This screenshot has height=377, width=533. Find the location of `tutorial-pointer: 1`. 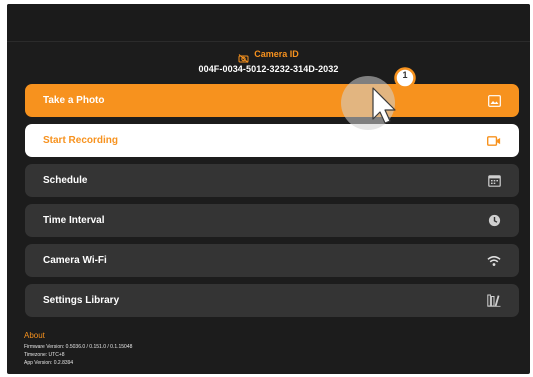

tutorial-pointer: 1 is located at coordinates (378, 99).